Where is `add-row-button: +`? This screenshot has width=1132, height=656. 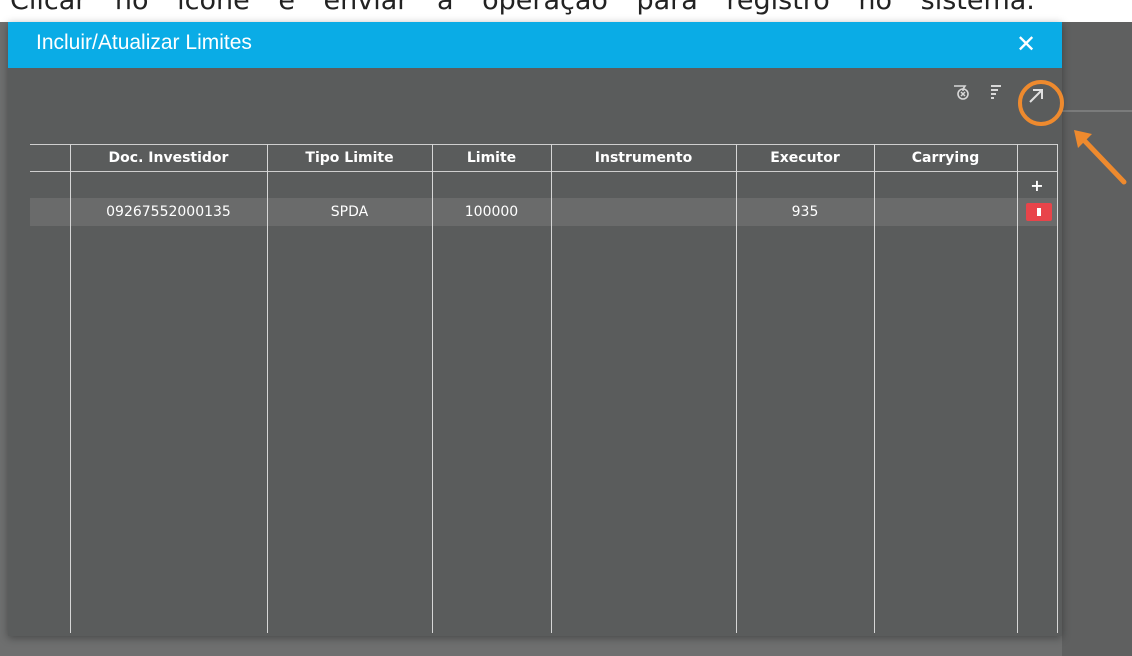 add-row-button: + is located at coordinates (1037, 186).